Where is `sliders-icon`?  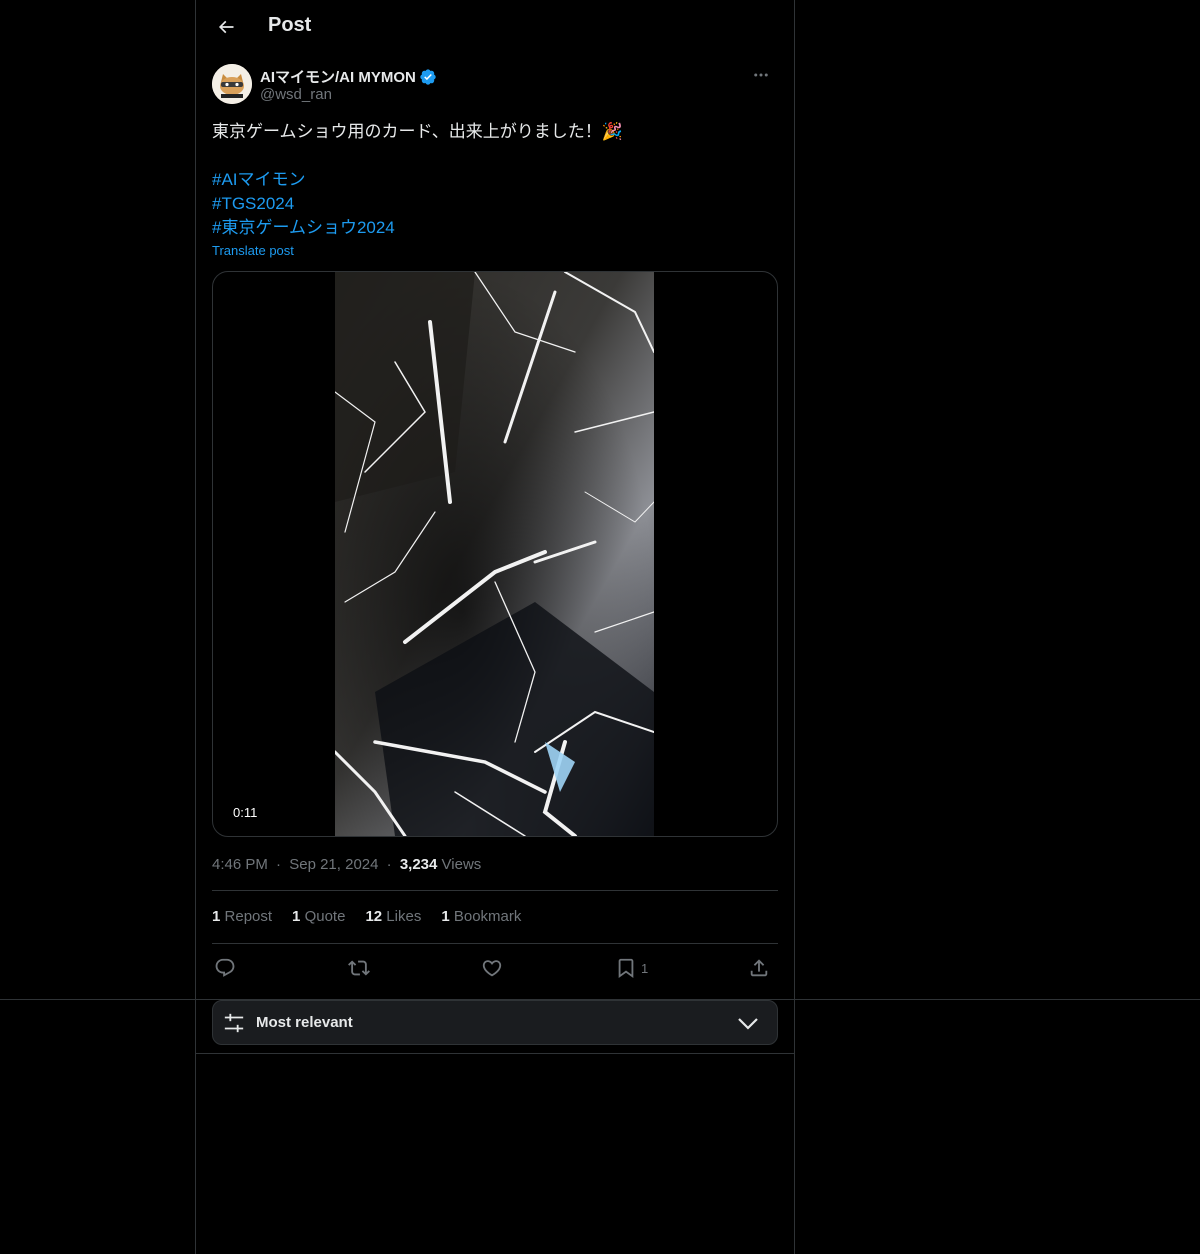
sliders-icon is located at coordinates (234, 1023).